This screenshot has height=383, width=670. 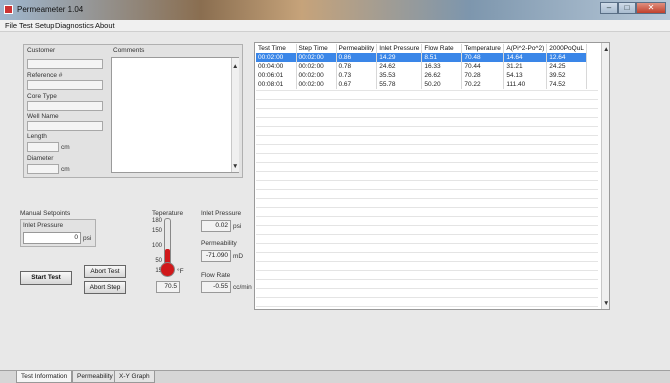 What do you see at coordinates (50, 9) in the screenshot?
I see `window-title: Permeameter 1.04` at bounding box center [50, 9].